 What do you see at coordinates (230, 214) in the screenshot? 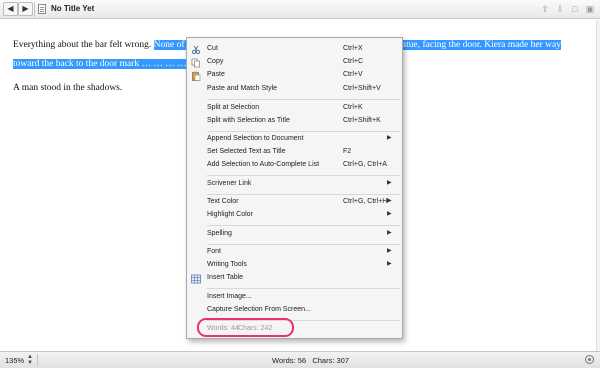
I see `menu-label-highlight-color: Highlight Color` at bounding box center [230, 214].